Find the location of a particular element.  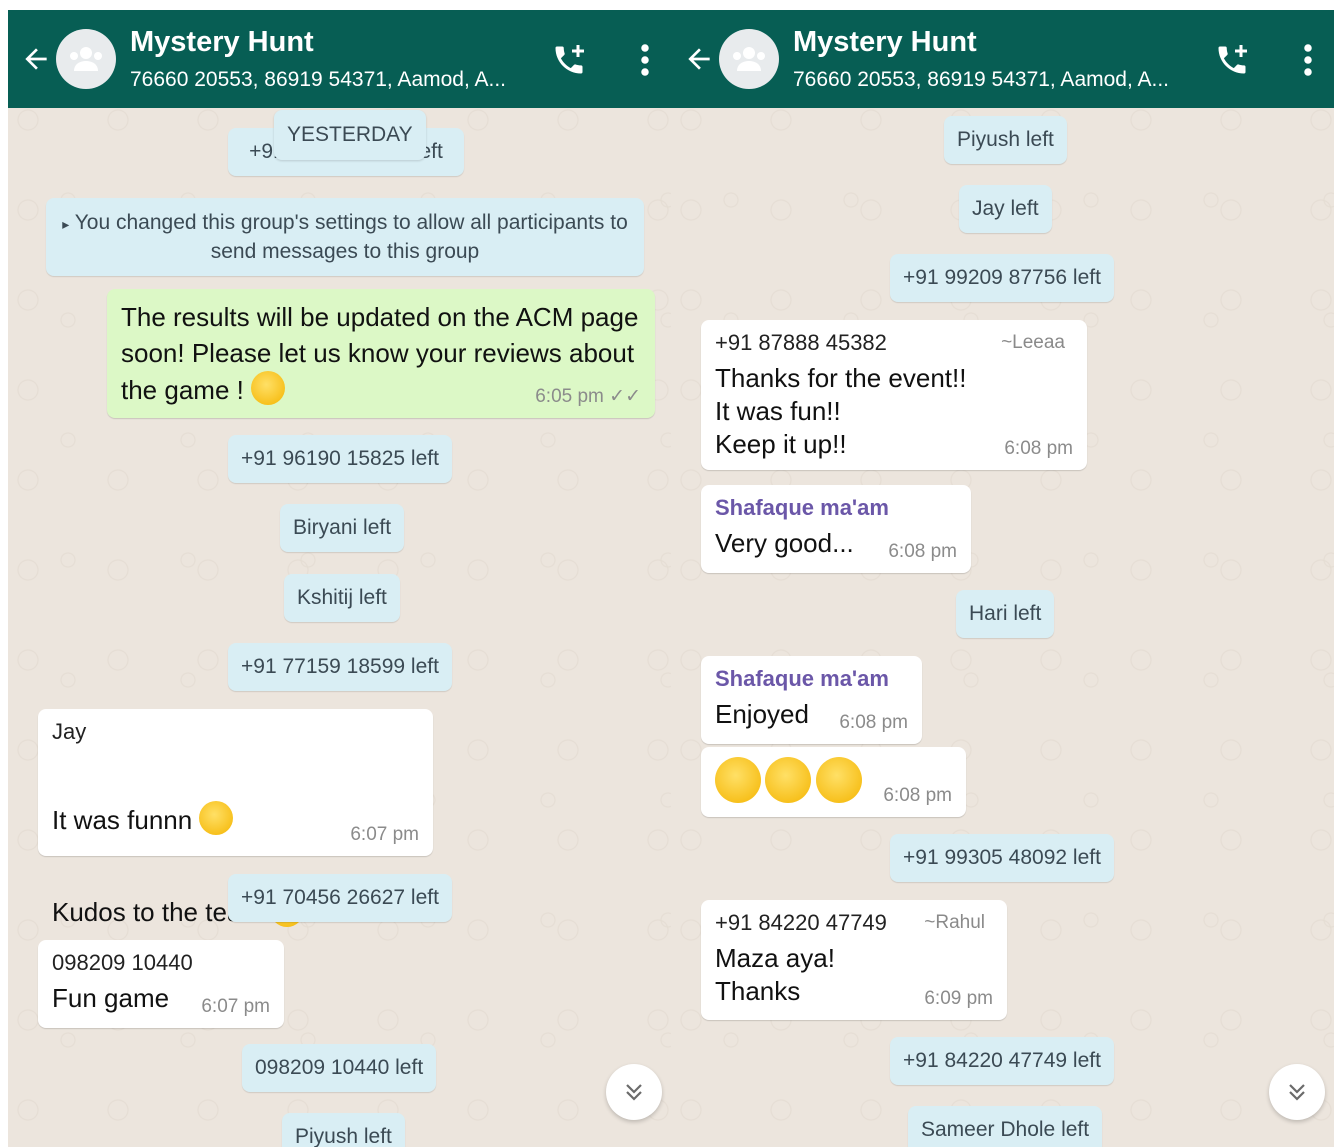

double-check-icon: ✓✓ is located at coordinates (625, 396).